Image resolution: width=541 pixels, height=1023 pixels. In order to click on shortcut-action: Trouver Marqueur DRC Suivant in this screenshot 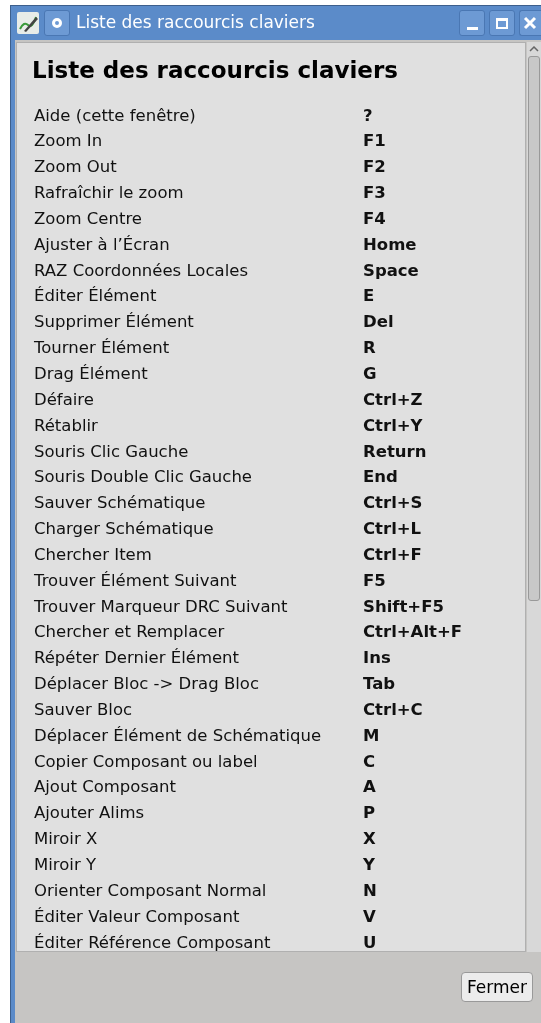, I will do `click(161, 606)`.